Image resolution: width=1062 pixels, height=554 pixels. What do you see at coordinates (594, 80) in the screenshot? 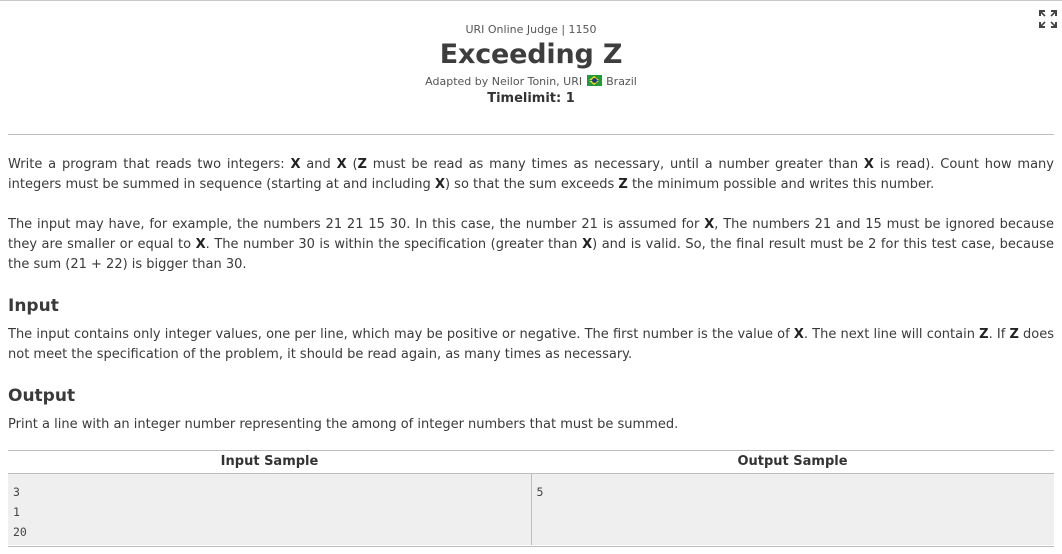
I see `brazil-flag-icon` at bounding box center [594, 80].